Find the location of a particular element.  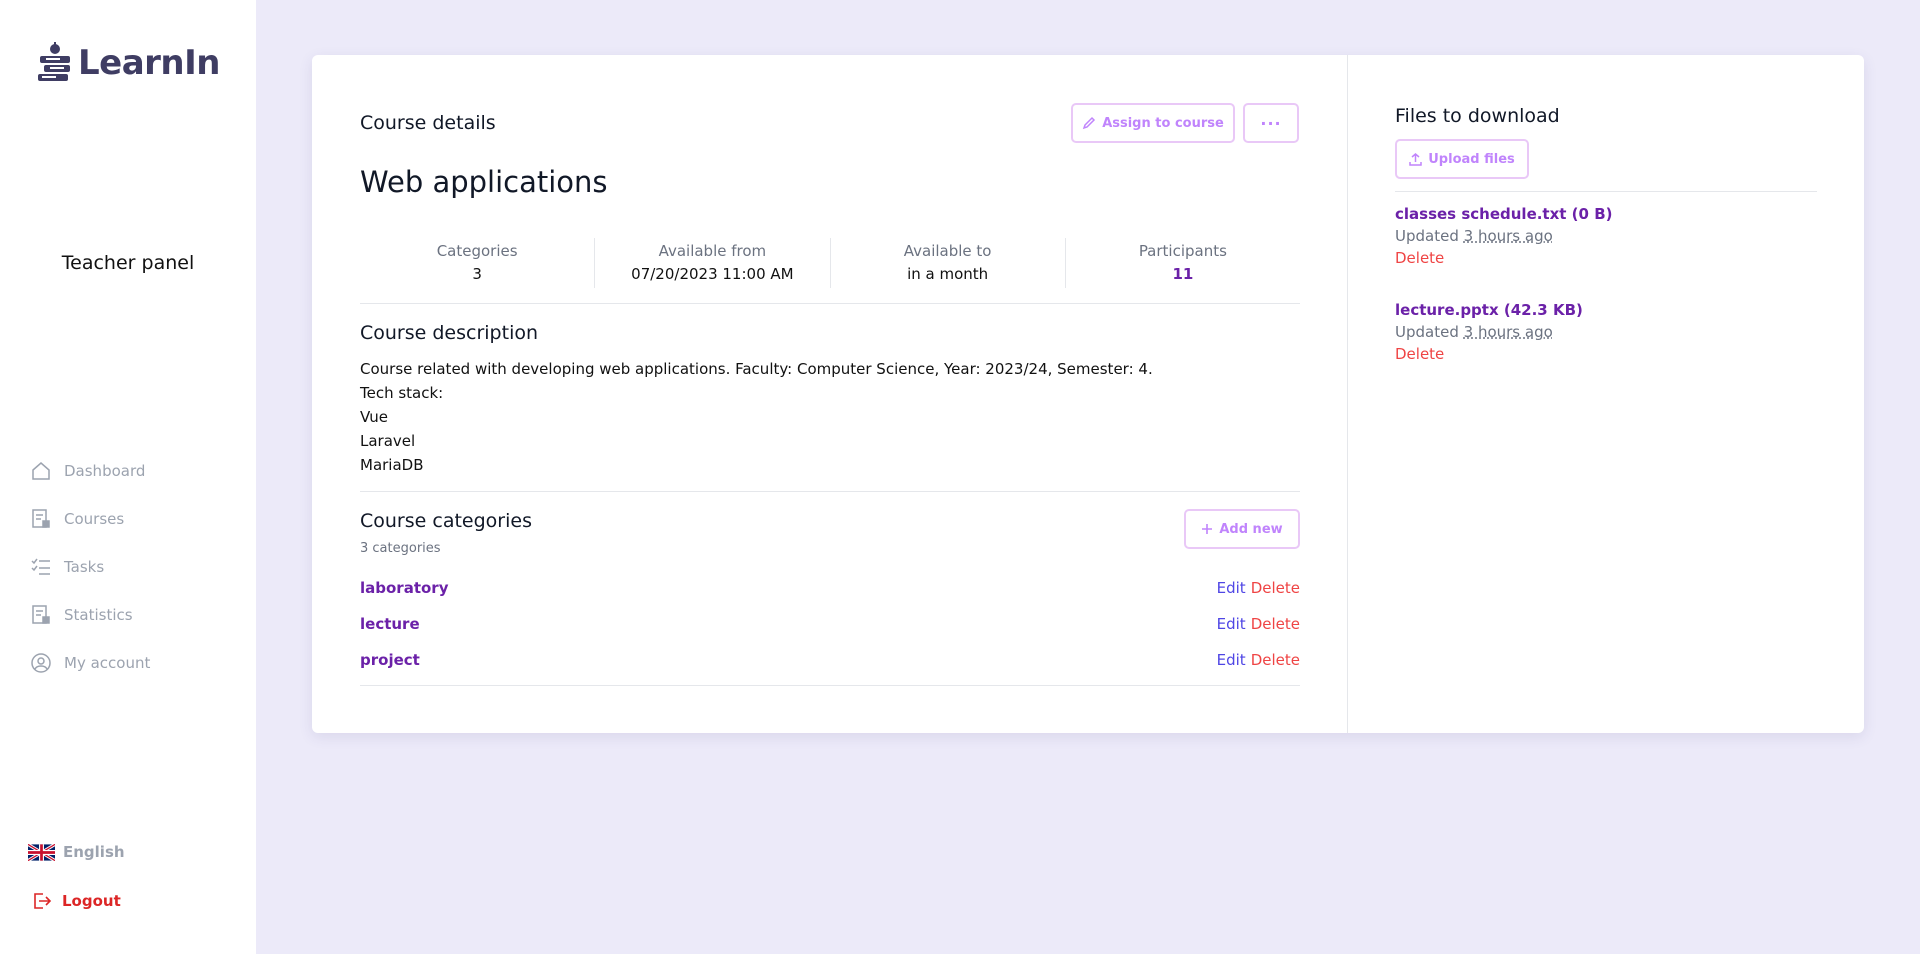

app-logo: LearnIn is located at coordinates (128, 63).